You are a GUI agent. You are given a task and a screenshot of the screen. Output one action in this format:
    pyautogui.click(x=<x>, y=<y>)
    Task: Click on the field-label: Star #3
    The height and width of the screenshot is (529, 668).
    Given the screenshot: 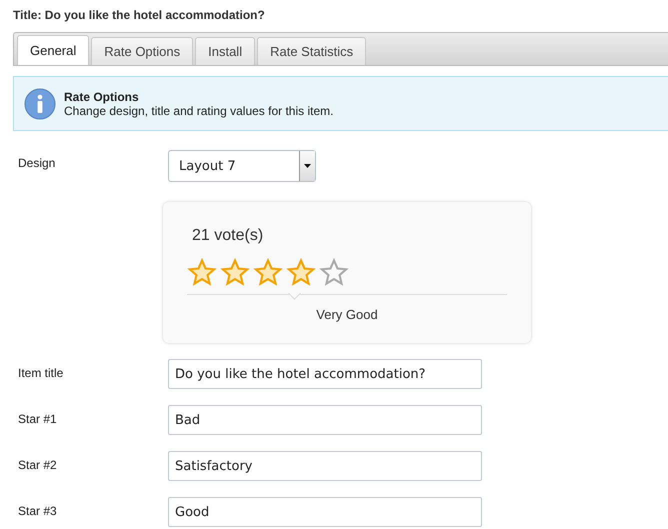 What is the action you would take?
    pyautogui.click(x=38, y=511)
    